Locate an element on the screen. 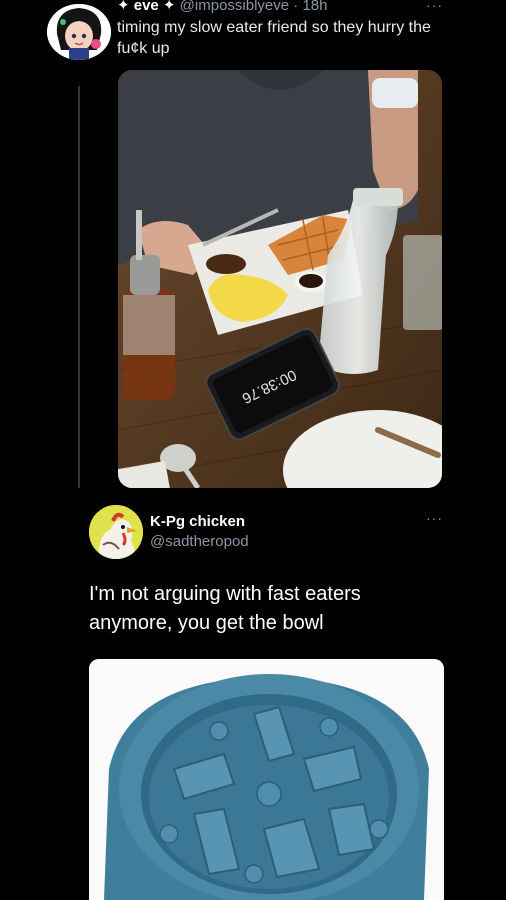 The height and width of the screenshot is (900, 506). handle: @impossiblyeve is located at coordinates (234, 7).